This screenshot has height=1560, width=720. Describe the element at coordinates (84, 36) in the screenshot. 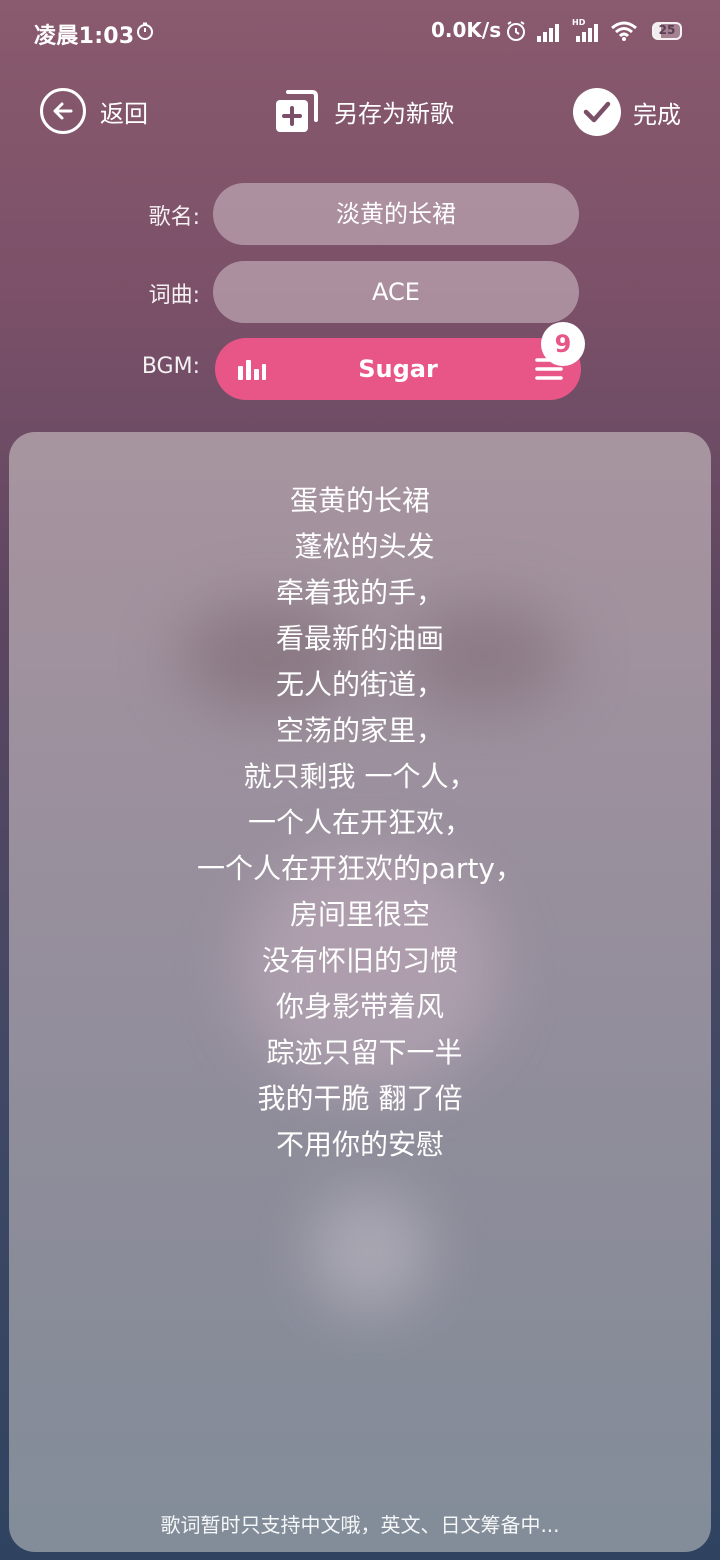

I see `status-time: 凌晨1:03` at that location.